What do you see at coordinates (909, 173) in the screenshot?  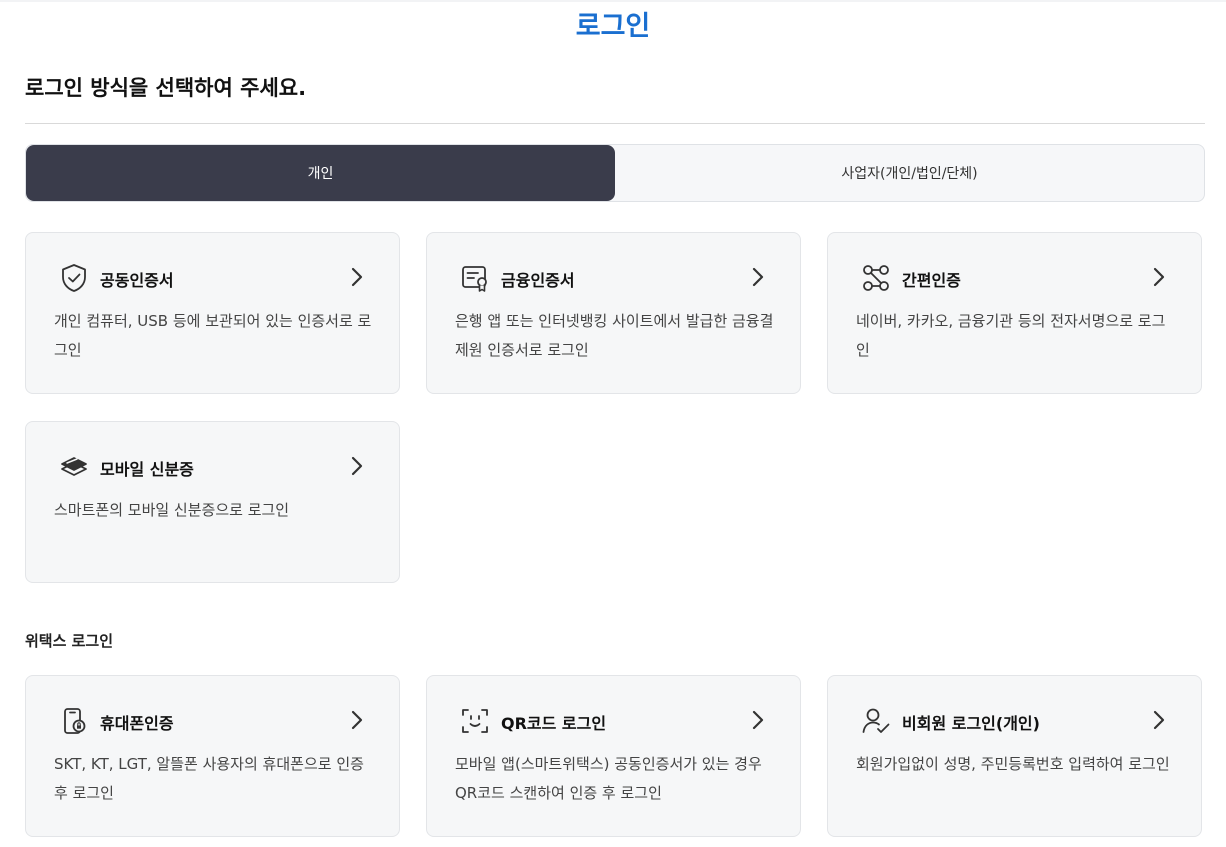 I see `tab-business: 사업자(개인/법인/단체)` at bounding box center [909, 173].